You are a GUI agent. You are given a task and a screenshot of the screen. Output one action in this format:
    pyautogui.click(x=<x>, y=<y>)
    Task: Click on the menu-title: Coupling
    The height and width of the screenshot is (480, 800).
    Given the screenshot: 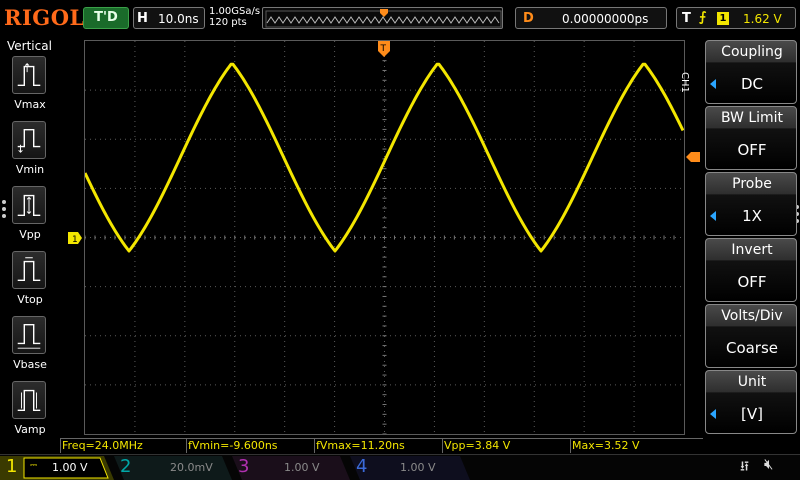 What is the action you would take?
    pyautogui.click(x=752, y=52)
    